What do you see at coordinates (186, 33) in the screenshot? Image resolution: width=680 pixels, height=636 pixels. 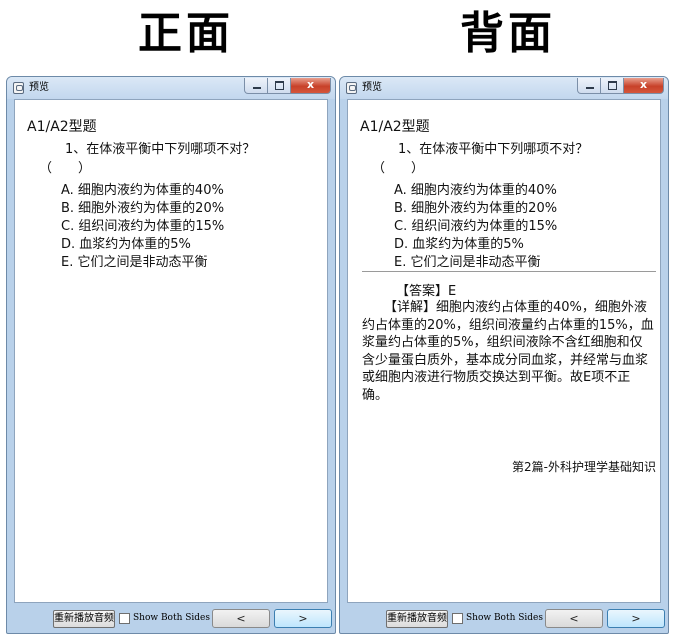 I see `front-heading: 正面` at bounding box center [186, 33].